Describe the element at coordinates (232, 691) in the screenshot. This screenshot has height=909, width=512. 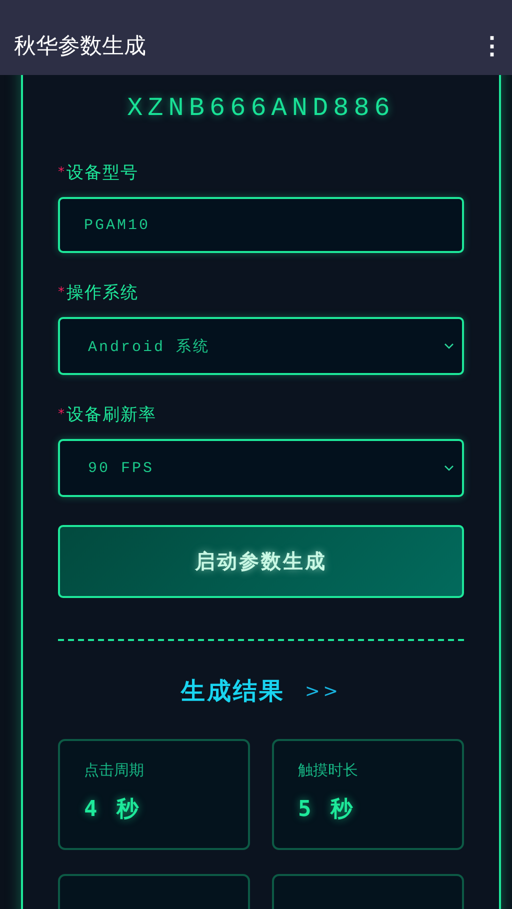
I see `results-heading: 生成结果` at that location.